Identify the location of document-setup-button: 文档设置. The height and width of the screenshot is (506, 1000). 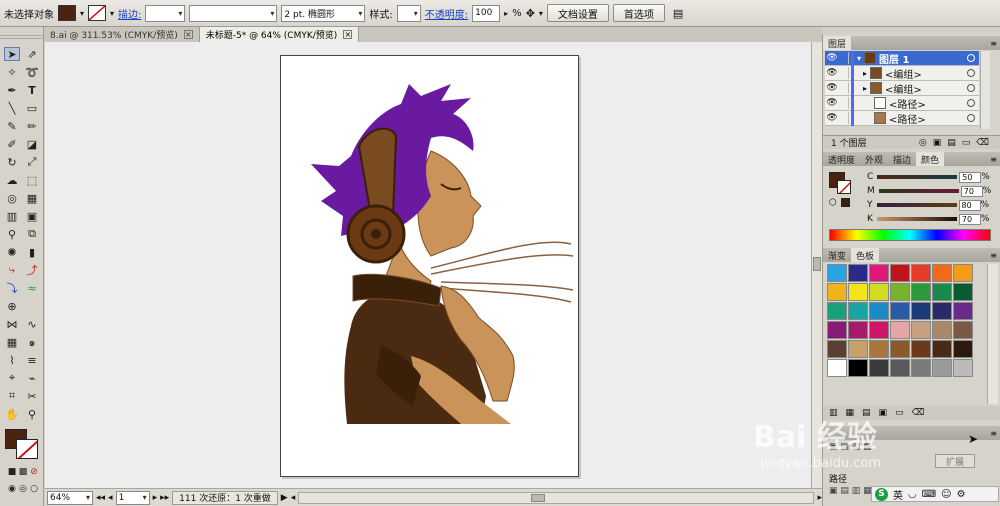
(577, 13).